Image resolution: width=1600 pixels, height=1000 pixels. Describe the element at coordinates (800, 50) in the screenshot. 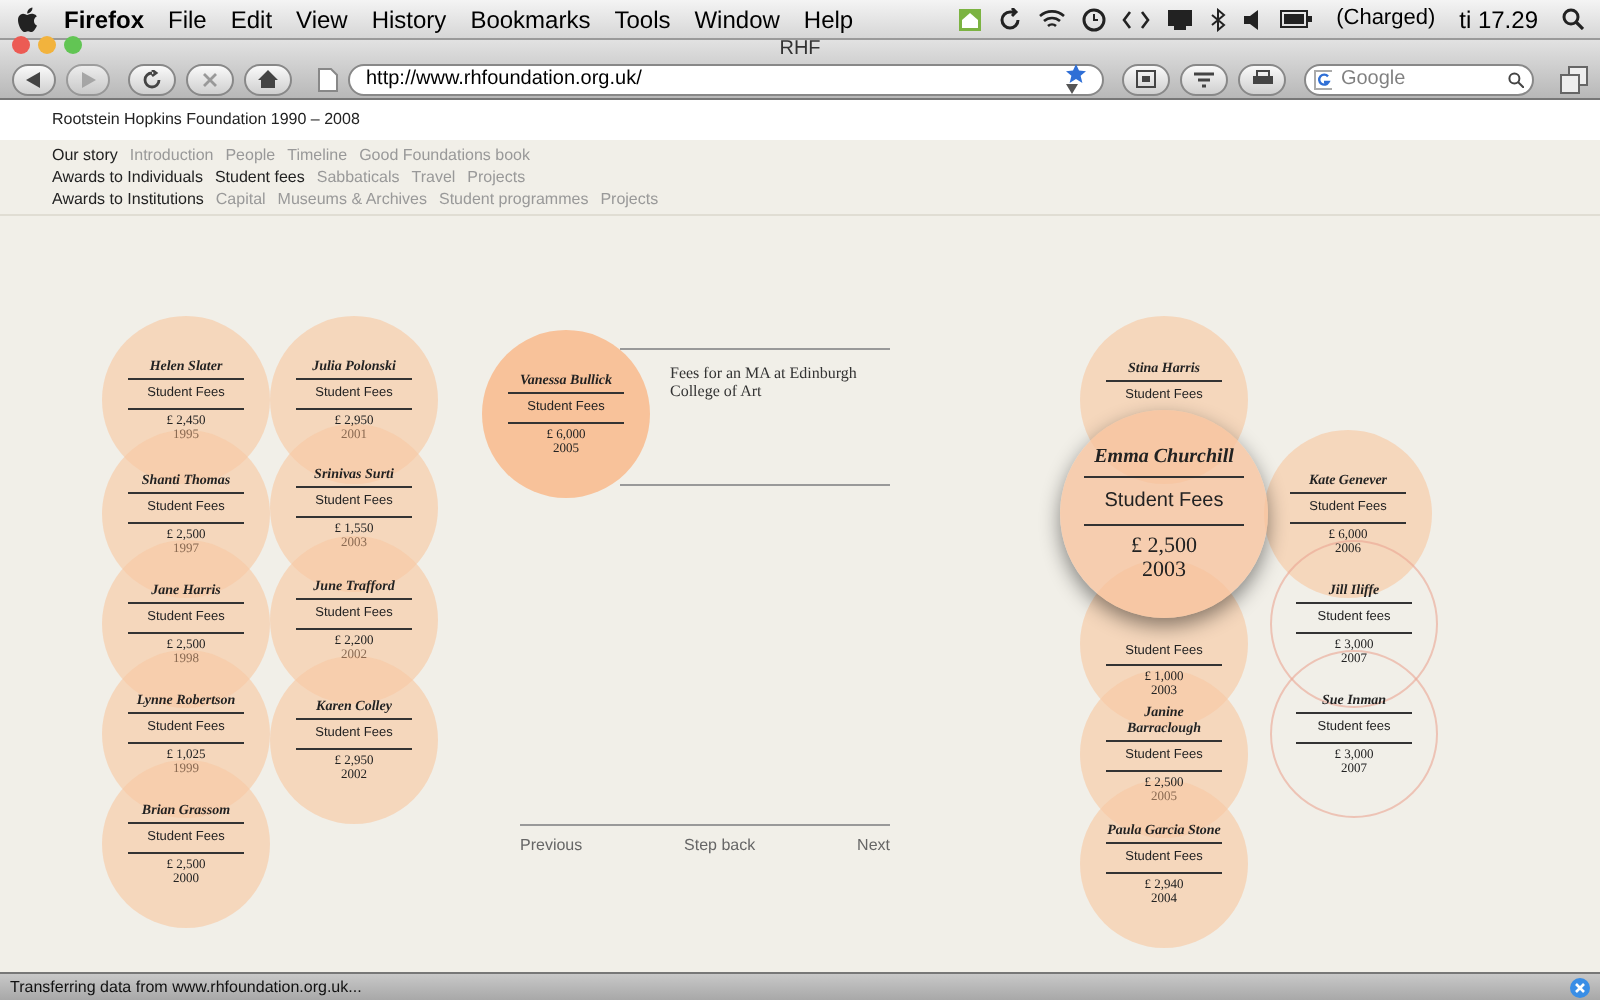

I see `window-title: RHF` at that location.